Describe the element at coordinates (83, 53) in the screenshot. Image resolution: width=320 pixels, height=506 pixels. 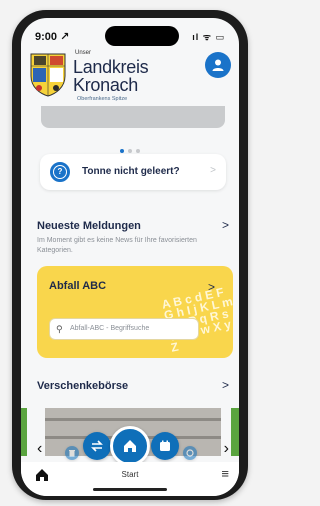
I see `brand-prefix: Unser` at that location.